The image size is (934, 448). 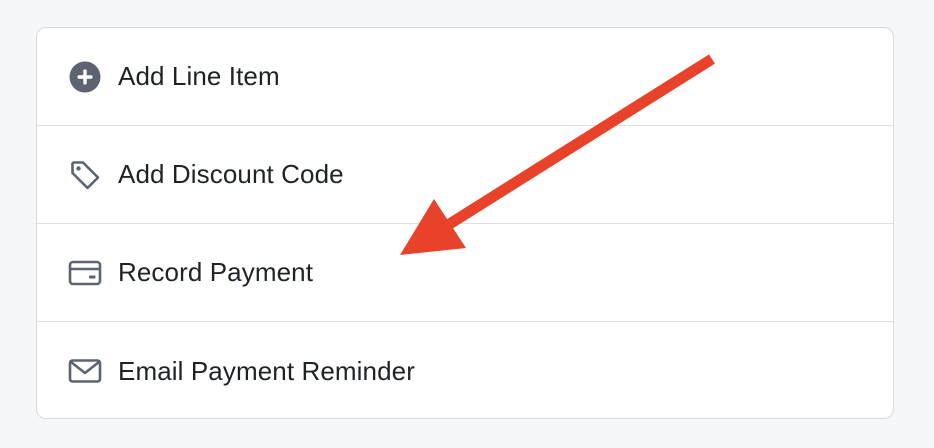 I want to click on plus-circle-icon, so click(x=85, y=77).